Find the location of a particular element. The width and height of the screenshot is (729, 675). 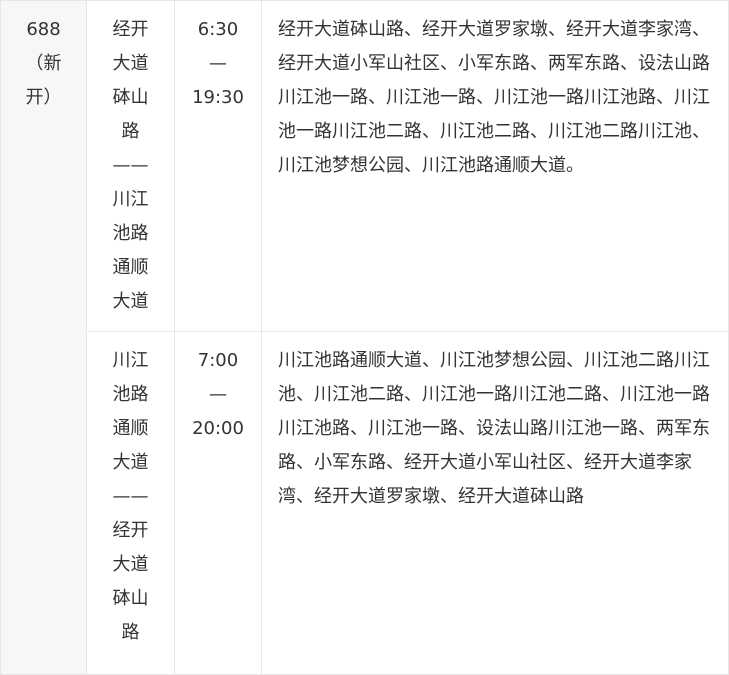

route-number: 688 （新 开） is located at coordinates (43, 64).